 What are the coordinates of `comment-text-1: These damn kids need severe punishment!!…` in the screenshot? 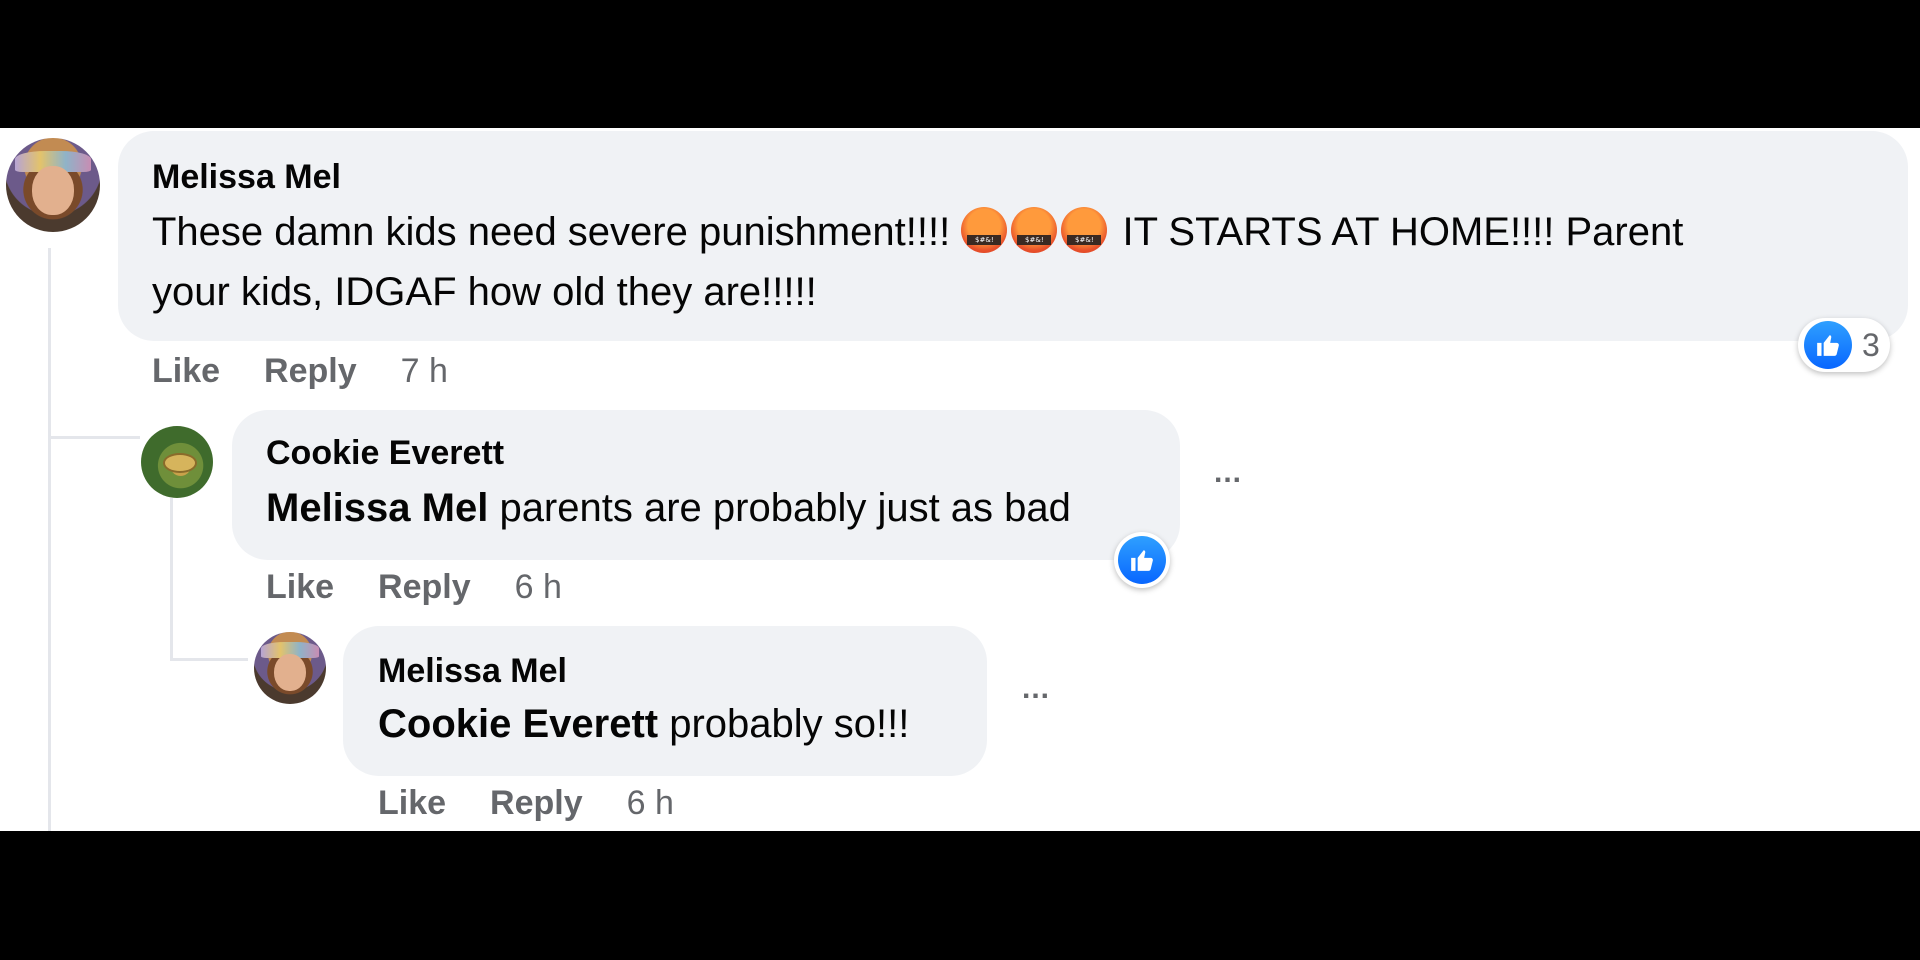 It's located at (917, 232).